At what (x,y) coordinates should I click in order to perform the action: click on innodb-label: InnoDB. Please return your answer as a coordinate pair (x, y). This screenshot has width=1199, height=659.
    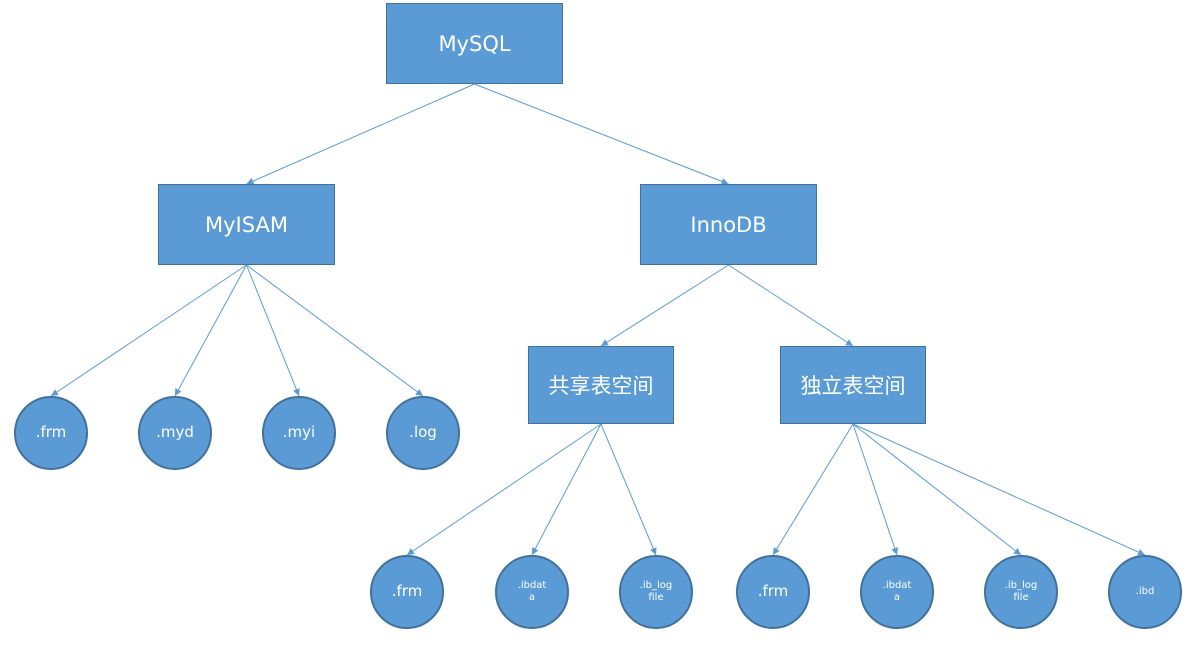
    Looking at the image, I should click on (728, 224).